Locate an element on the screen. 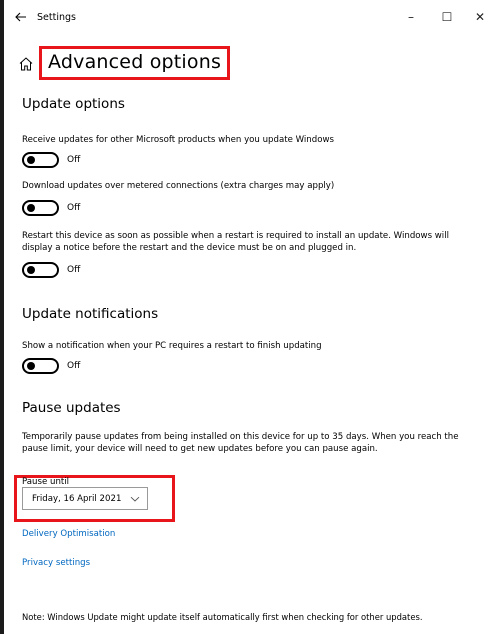 The width and height of the screenshot is (495, 634). app-title: Settings is located at coordinates (56, 17).